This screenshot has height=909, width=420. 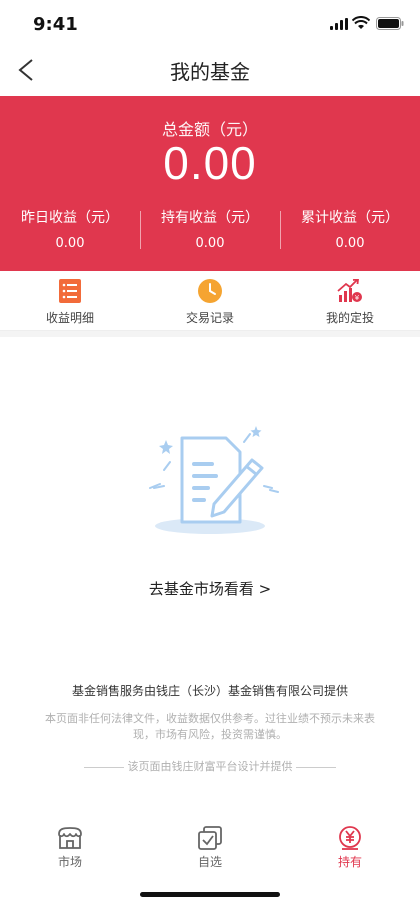 I want to click on checkbox-icon, so click(x=210, y=838).